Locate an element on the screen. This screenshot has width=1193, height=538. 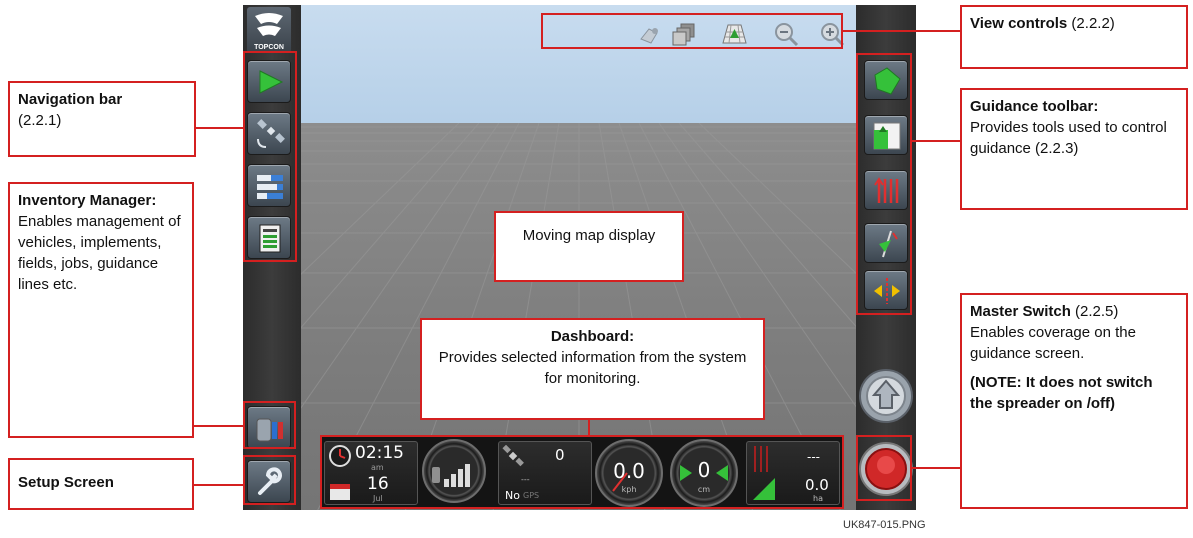
setup-screen-callout: Setup Screen is located at coordinates (101, 484).